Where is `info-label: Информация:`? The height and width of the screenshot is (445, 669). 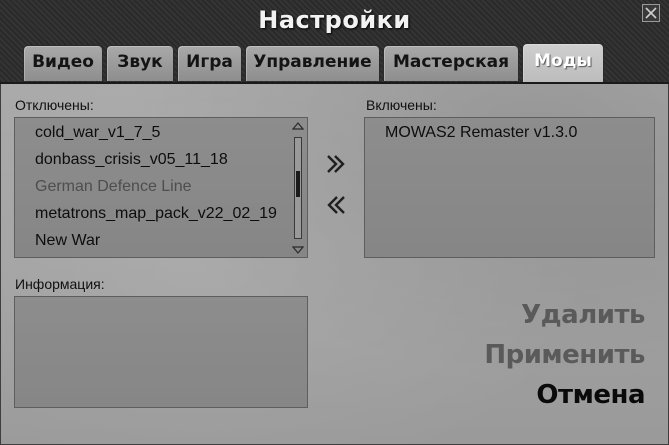
info-label: Информация: is located at coordinates (60, 284).